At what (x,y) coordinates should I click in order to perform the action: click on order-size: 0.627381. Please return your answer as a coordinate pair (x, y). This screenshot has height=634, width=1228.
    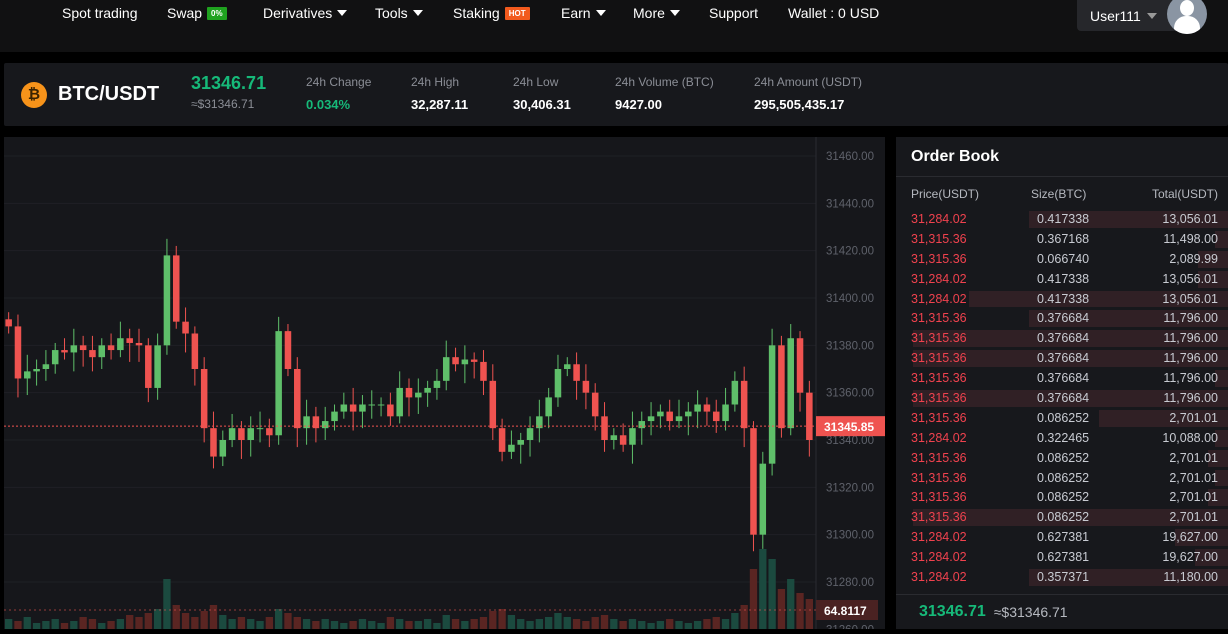
    Looking at the image, I should click on (1063, 557).